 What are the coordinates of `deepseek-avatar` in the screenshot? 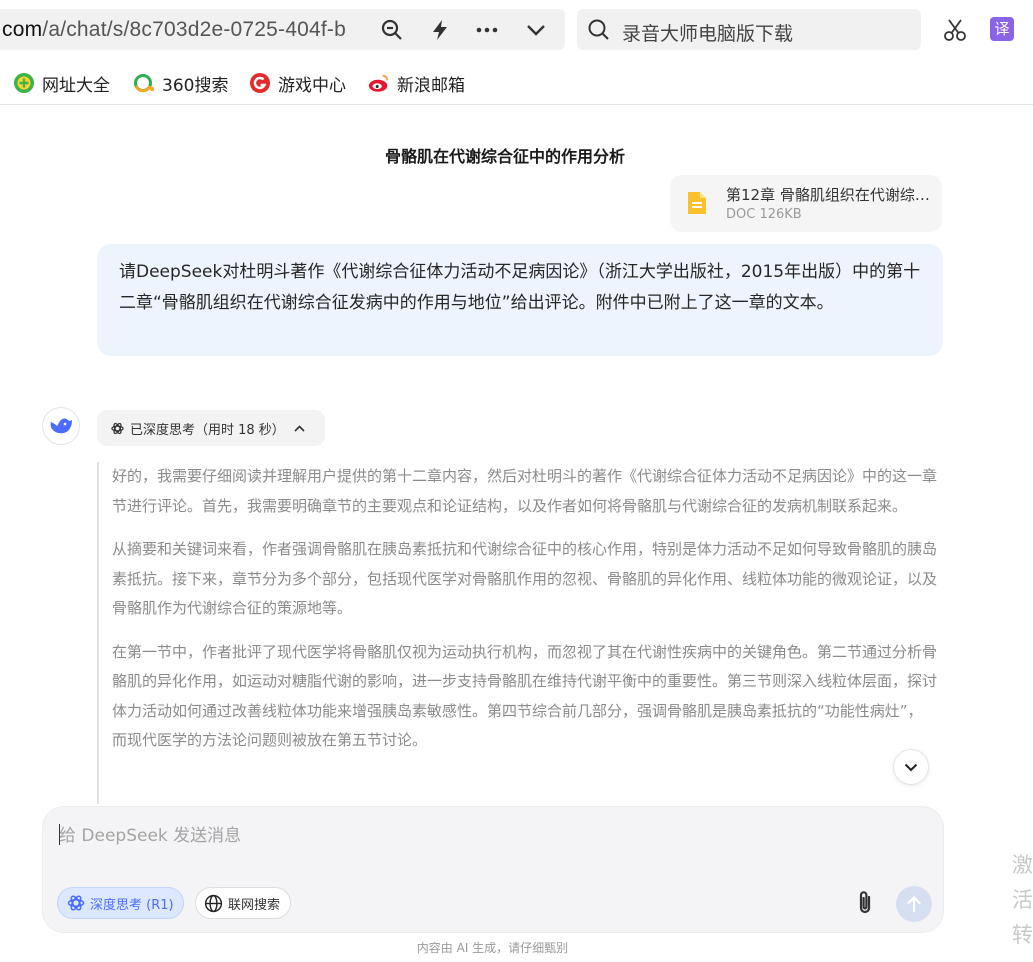 It's located at (61, 426).